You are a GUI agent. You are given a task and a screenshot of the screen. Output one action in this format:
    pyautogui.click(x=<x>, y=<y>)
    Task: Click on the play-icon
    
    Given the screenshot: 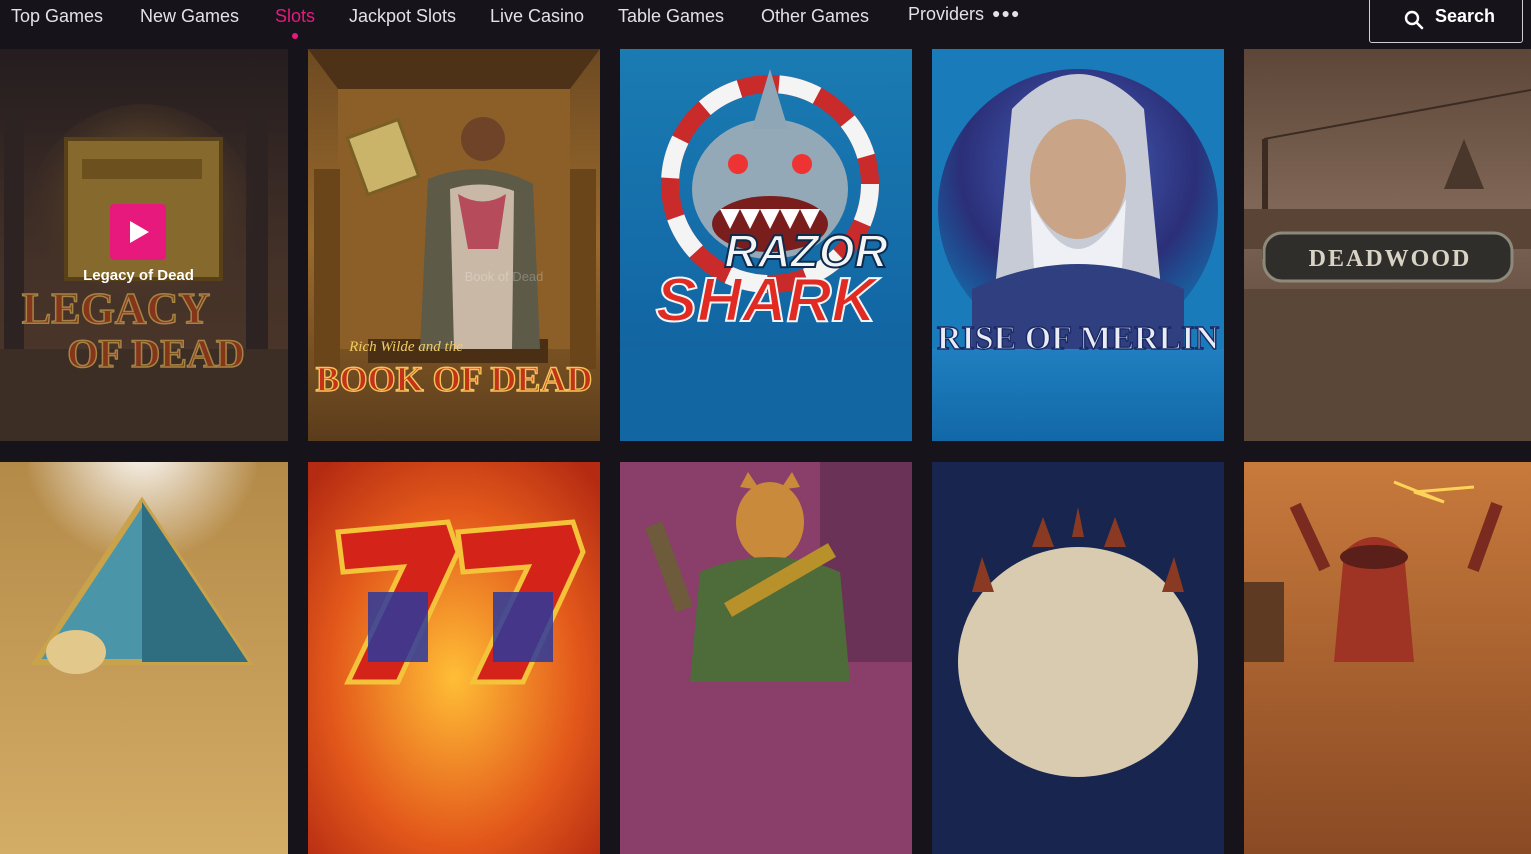 What is the action you would take?
    pyautogui.click(x=139, y=232)
    